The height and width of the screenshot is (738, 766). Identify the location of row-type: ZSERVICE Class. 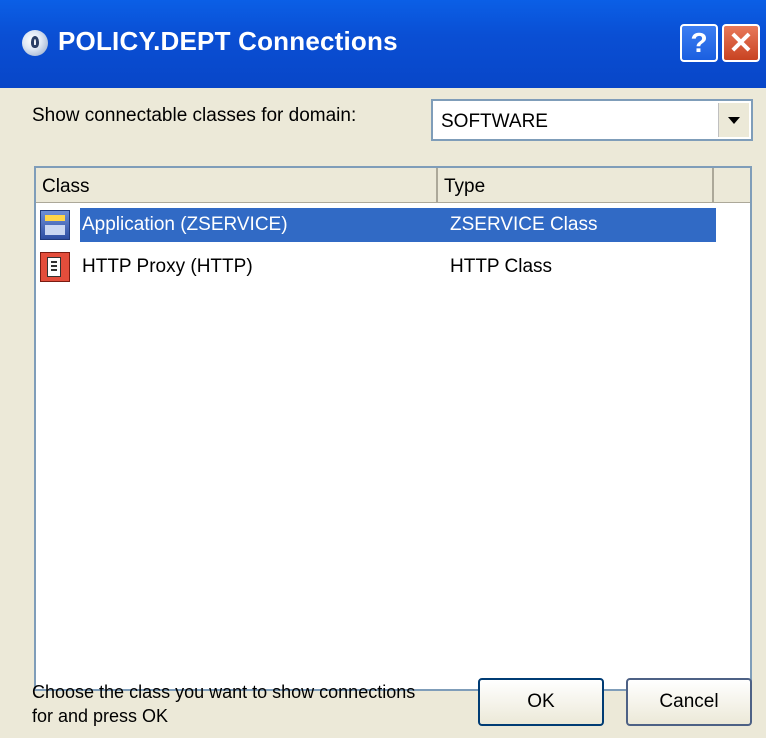
(579, 225).